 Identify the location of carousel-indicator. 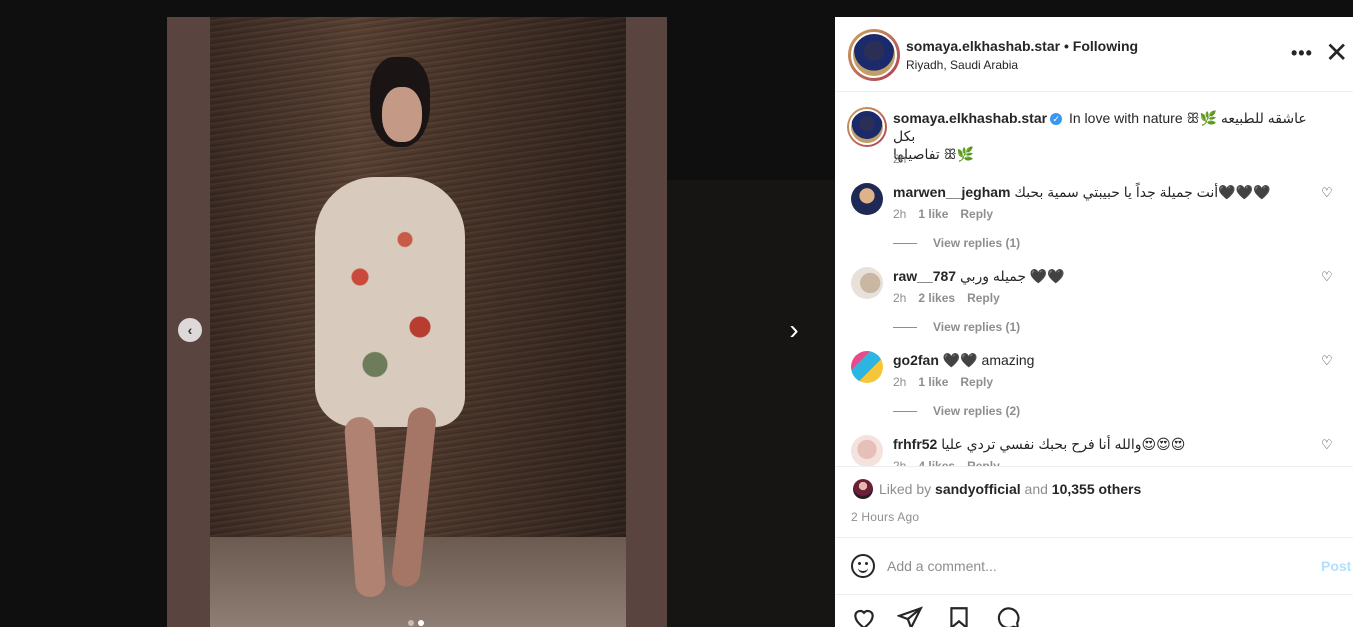
(416, 623).